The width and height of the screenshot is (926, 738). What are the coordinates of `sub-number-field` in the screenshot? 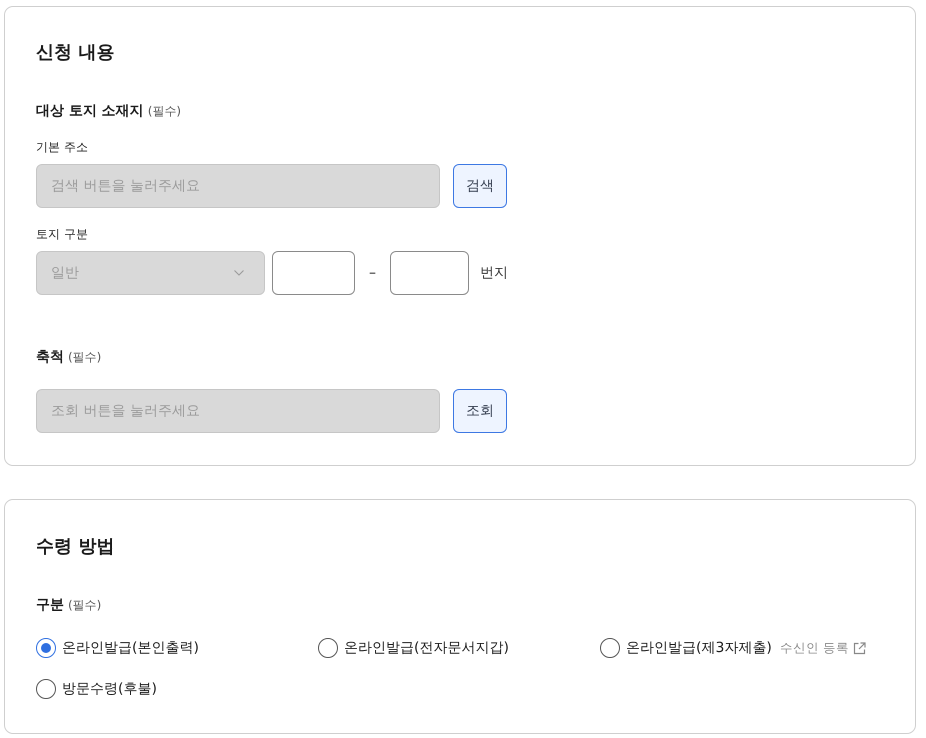 It's located at (429, 273).